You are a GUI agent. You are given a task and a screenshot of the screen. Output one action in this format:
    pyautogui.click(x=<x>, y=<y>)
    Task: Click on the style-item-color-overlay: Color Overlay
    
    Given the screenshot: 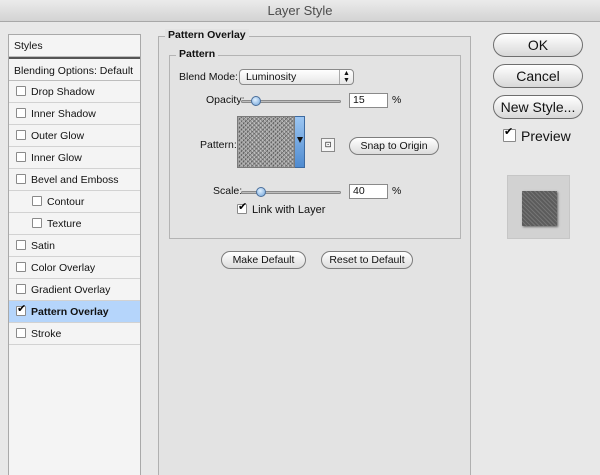 What is the action you would take?
    pyautogui.click(x=74, y=268)
    